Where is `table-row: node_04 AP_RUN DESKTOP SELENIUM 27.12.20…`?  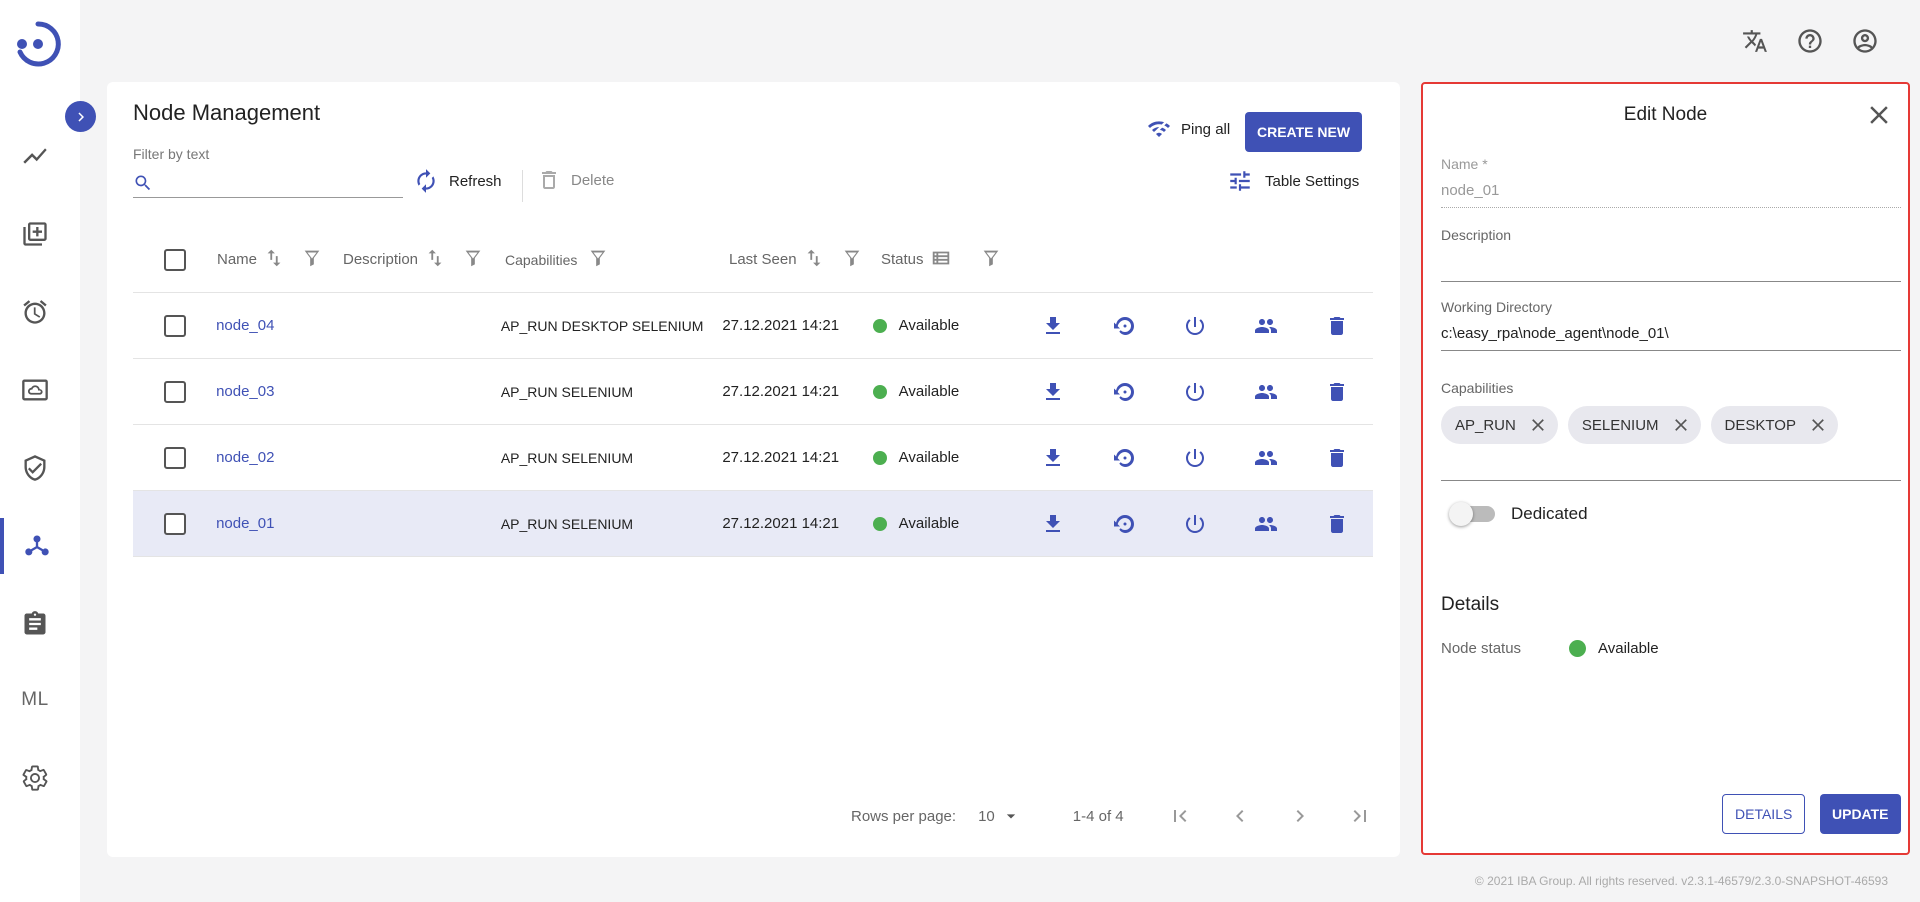 table-row: node_04 AP_RUN DESKTOP SELENIUM 27.12.20… is located at coordinates (753, 326).